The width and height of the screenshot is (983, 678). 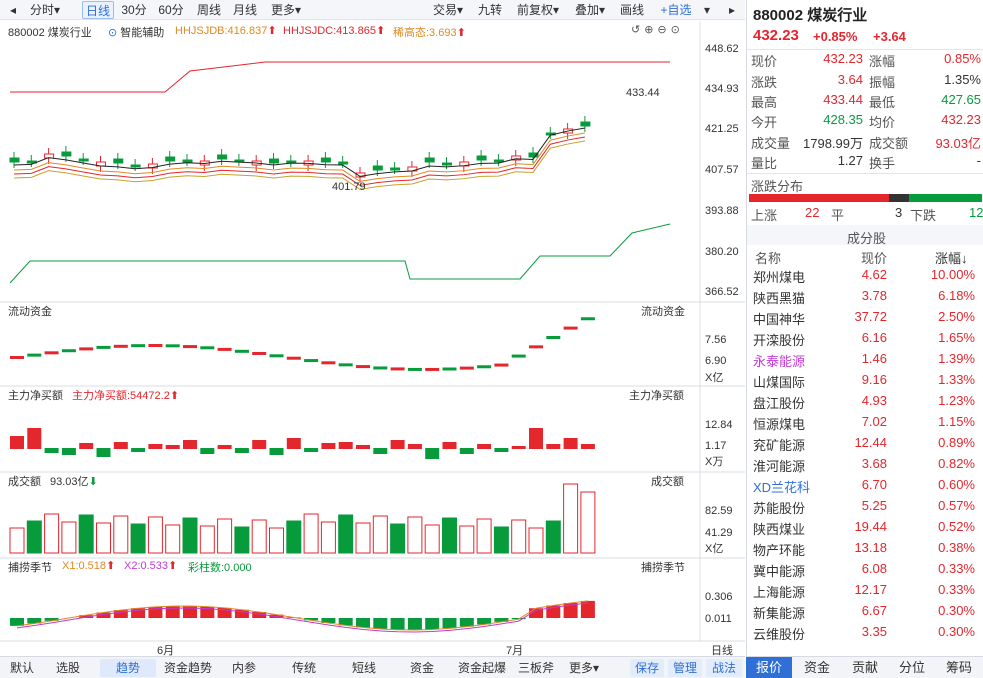 I want to click on y-tick: 393.88, so click(x=722, y=211).